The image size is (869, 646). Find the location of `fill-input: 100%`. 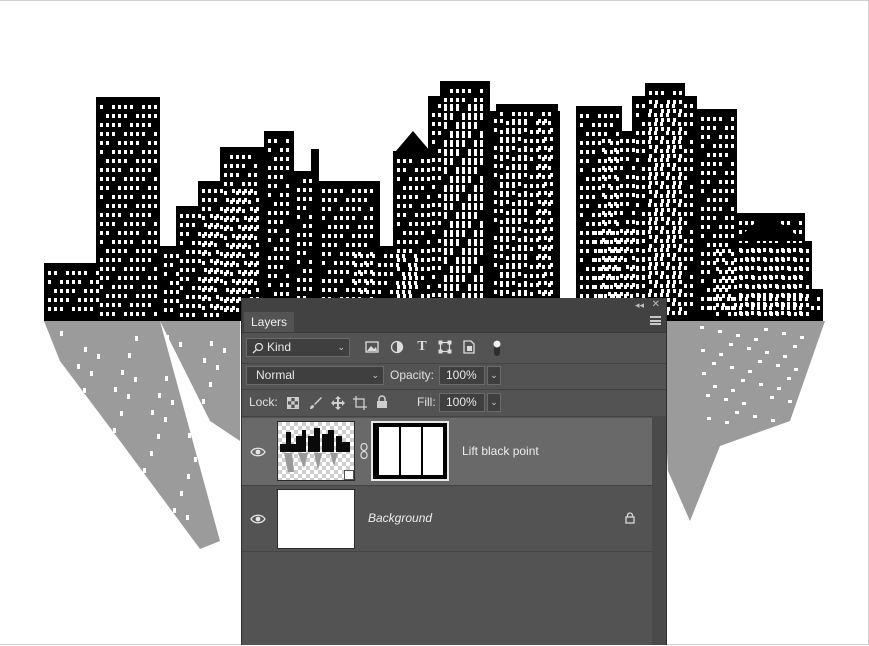

fill-input: 100% is located at coordinates (462, 402).